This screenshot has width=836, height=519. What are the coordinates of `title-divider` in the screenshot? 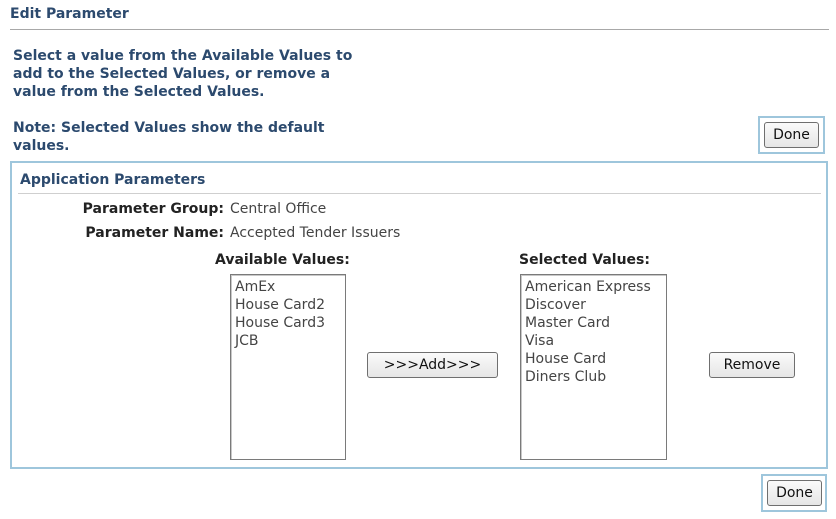 It's located at (419, 29).